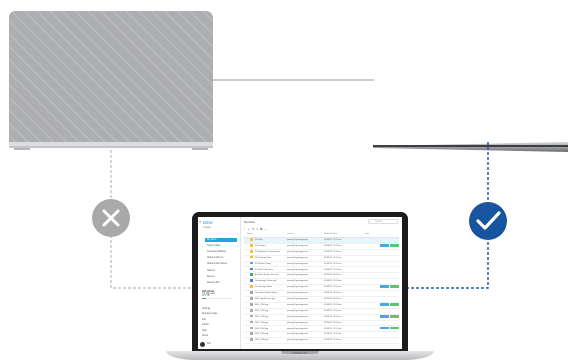 The width and height of the screenshot is (568, 363). Describe the element at coordinates (331, 234) in the screenshot. I see `col-modified: Modified Time` at that location.